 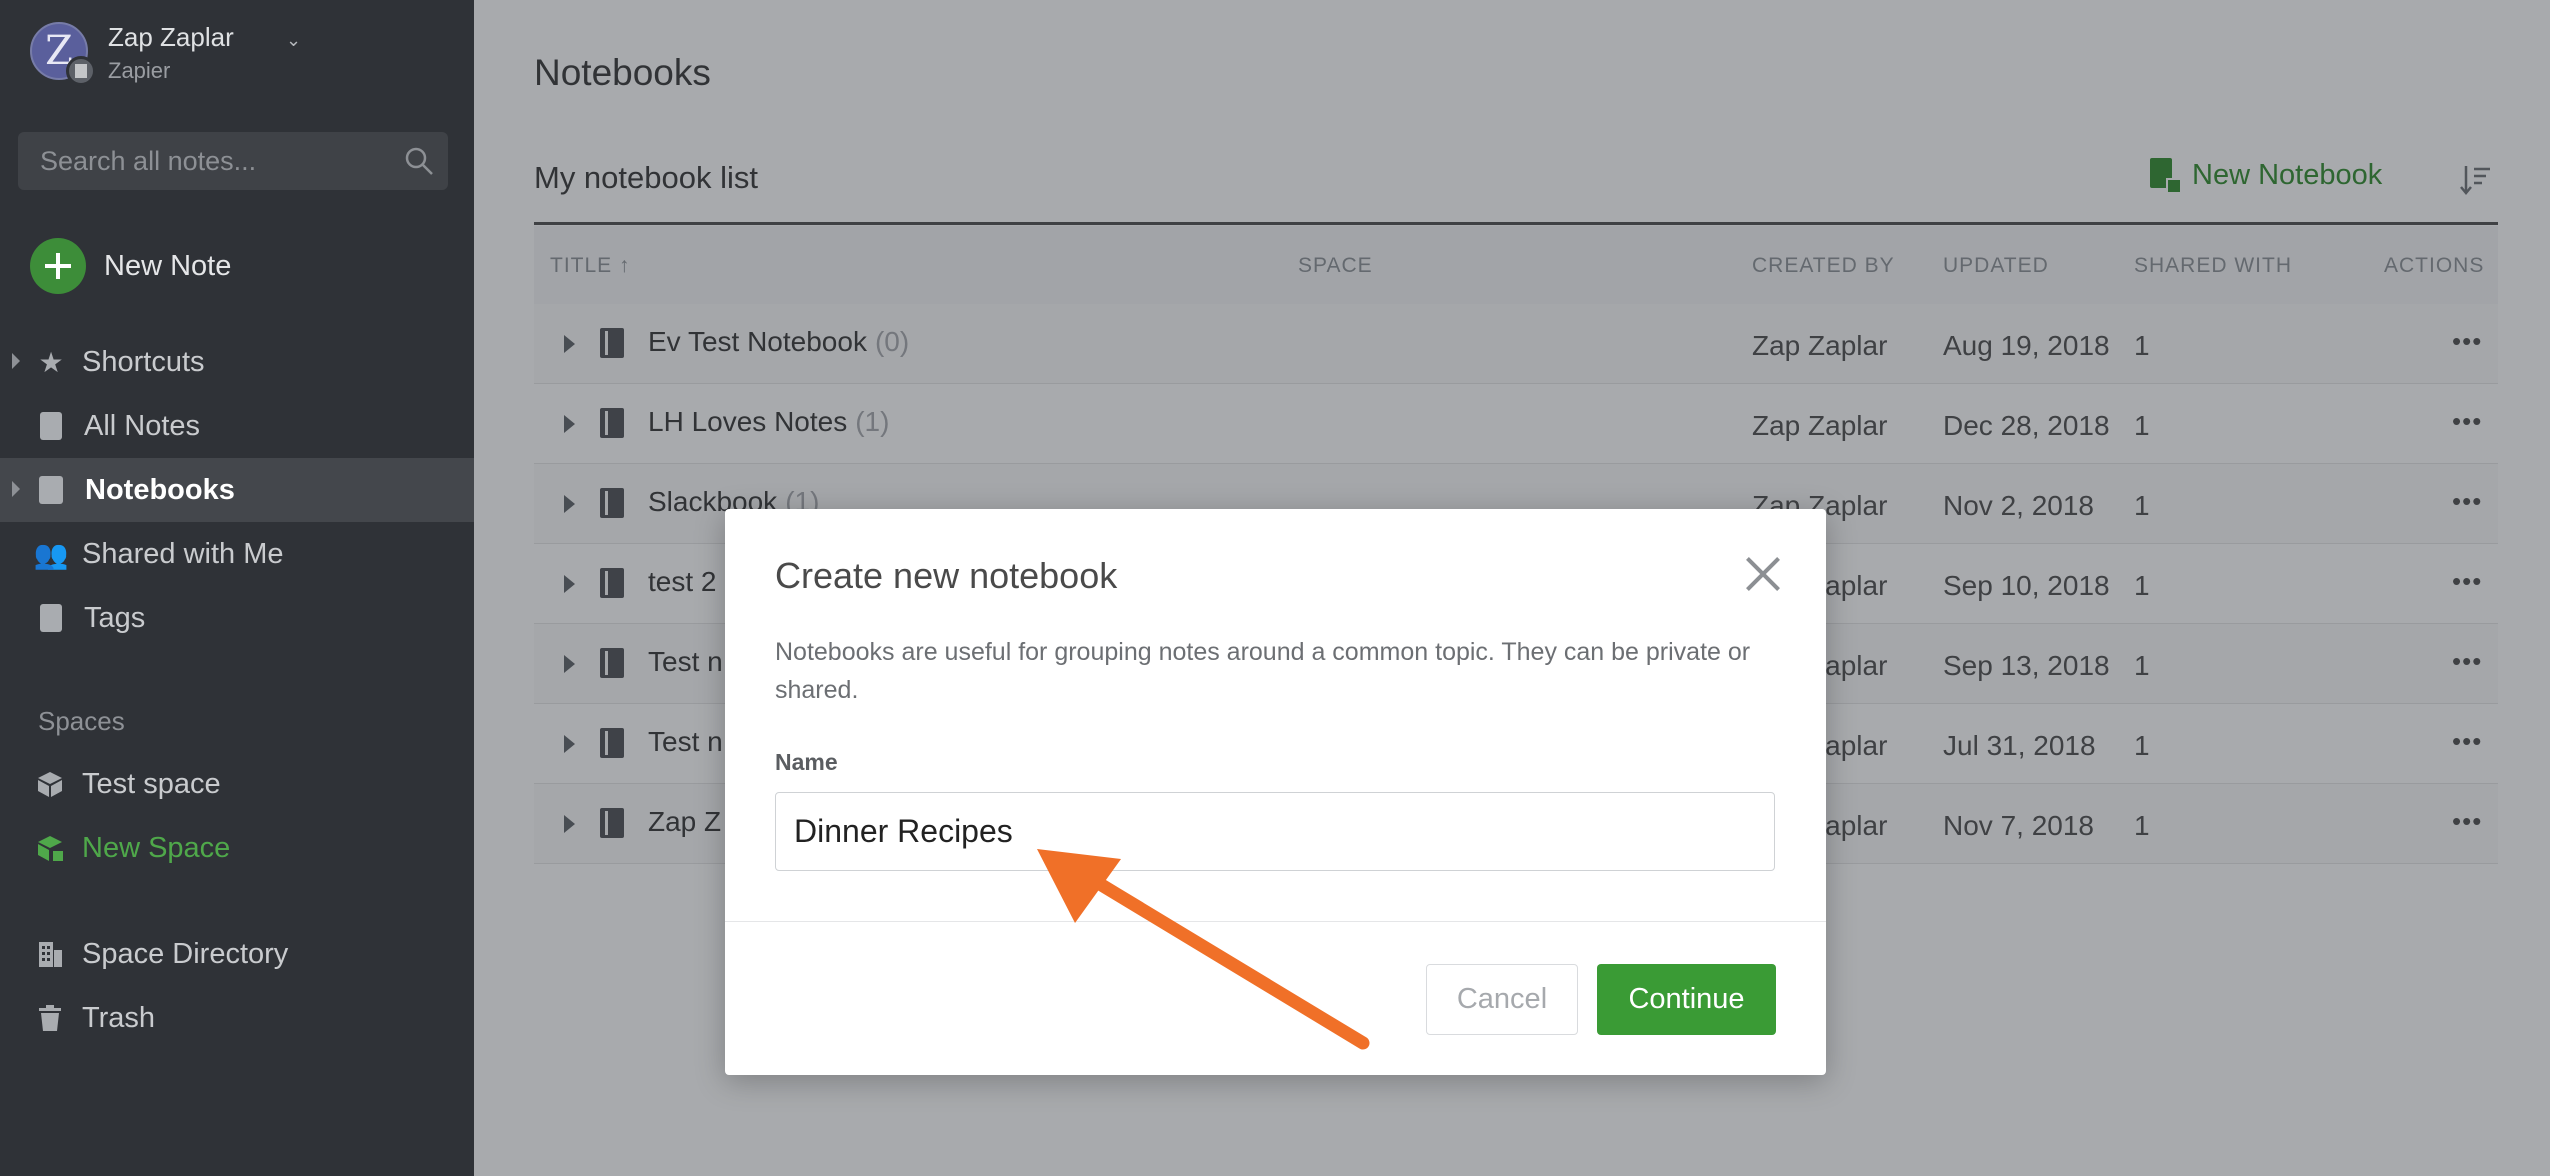 I want to click on sidebar-item-label: Space Directory, so click(x=185, y=953).